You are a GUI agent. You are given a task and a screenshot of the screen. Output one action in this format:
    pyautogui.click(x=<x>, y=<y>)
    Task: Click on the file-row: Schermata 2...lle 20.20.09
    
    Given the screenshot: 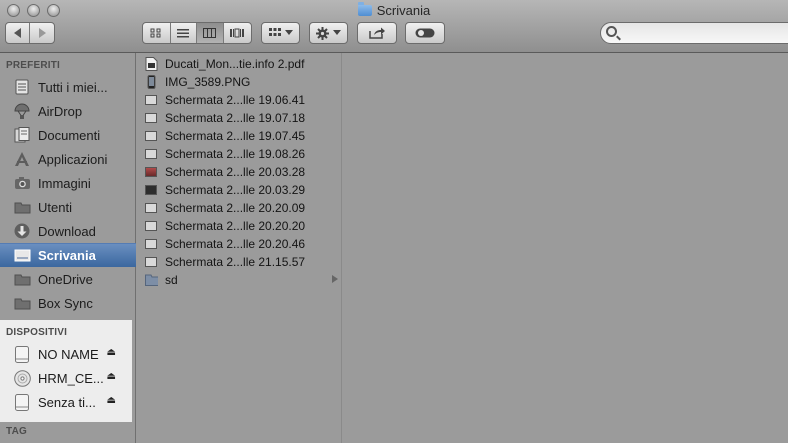 What is the action you would take?
    pyautogui.click(x=239, y=208)
    